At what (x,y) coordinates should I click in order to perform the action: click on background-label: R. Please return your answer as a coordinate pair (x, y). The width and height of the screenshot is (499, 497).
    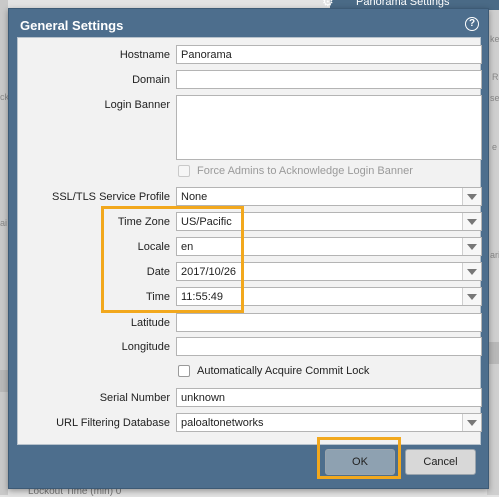
    Looking at the image, I should click on (495, 77).